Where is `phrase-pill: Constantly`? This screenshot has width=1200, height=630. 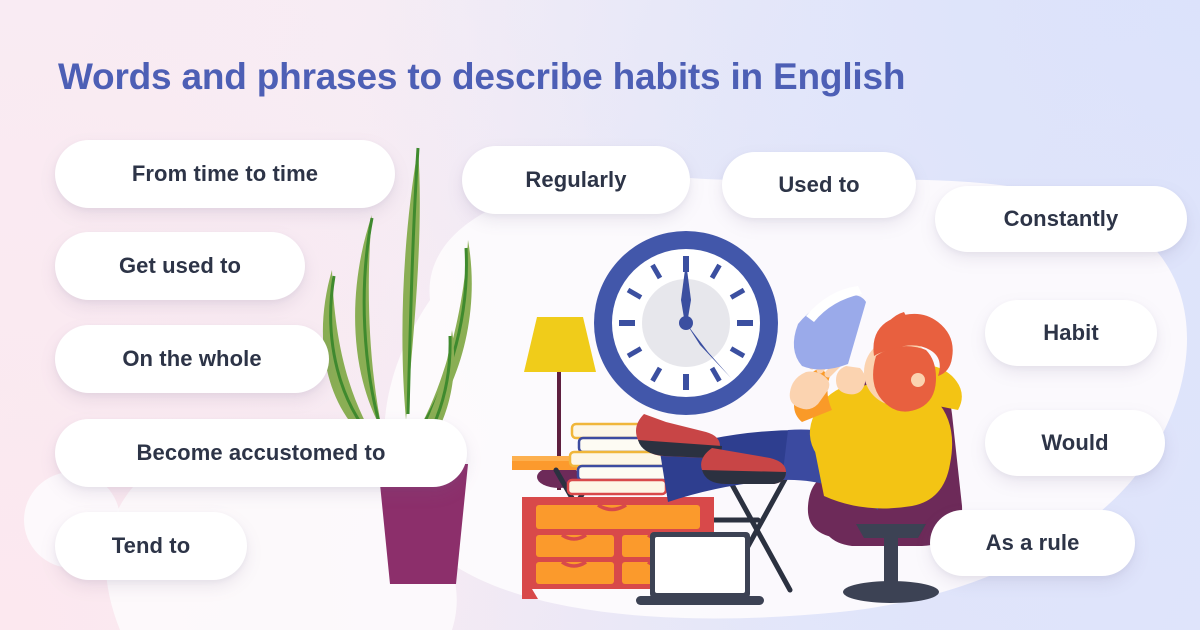 phrase-pill: Constantly is located at coordinates (1061, 219).